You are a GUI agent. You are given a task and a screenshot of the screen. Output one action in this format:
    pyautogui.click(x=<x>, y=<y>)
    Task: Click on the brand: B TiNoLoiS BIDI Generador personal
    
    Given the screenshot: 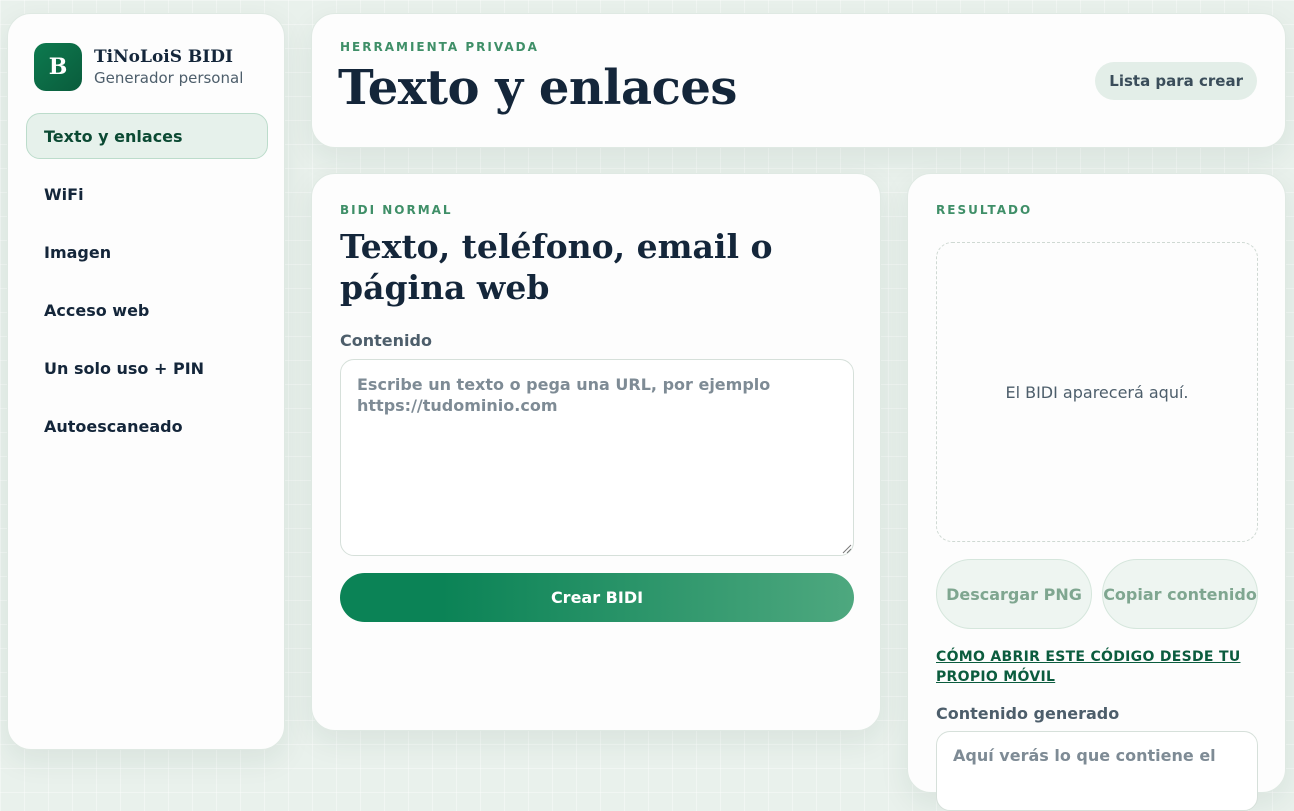 What is the action you would take?
    pyautogui.click(x=138, y=67)
    